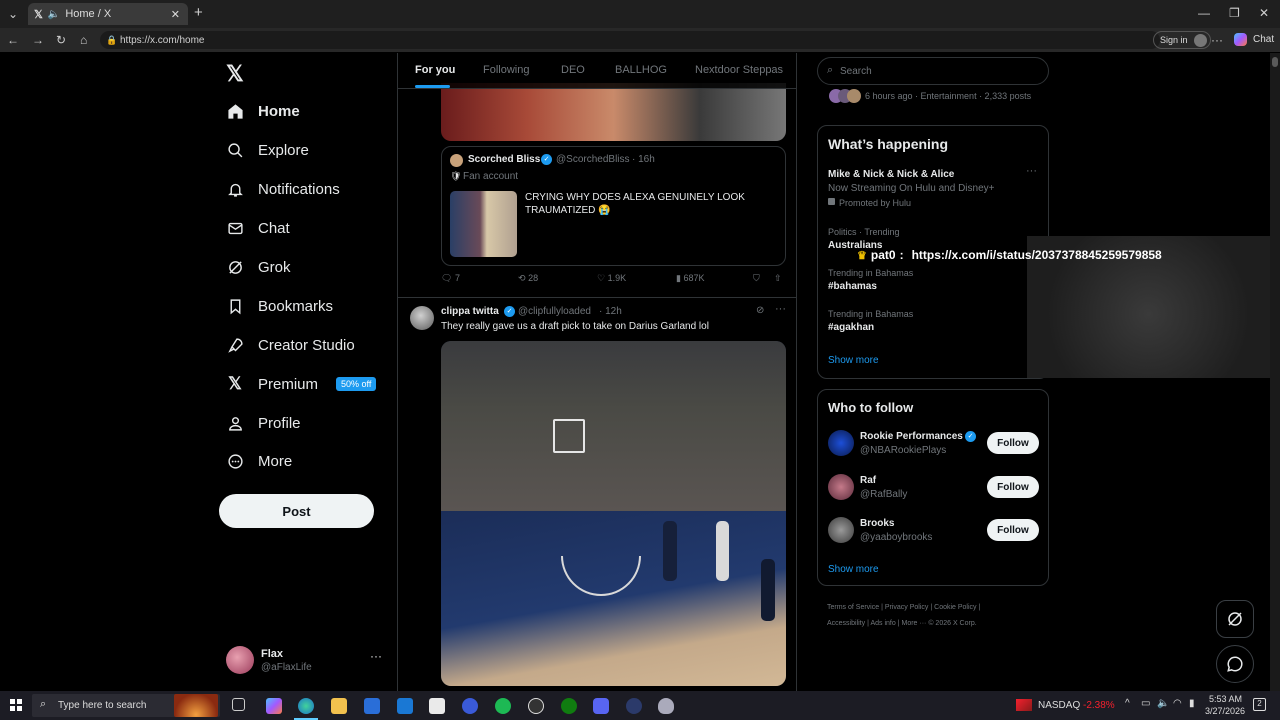 The image size is (1280, 720). What do you see at coordinates (1264, 13) in the screenshot?
I see `close-window-icon: ✕` at bounding box center [1264, 13].